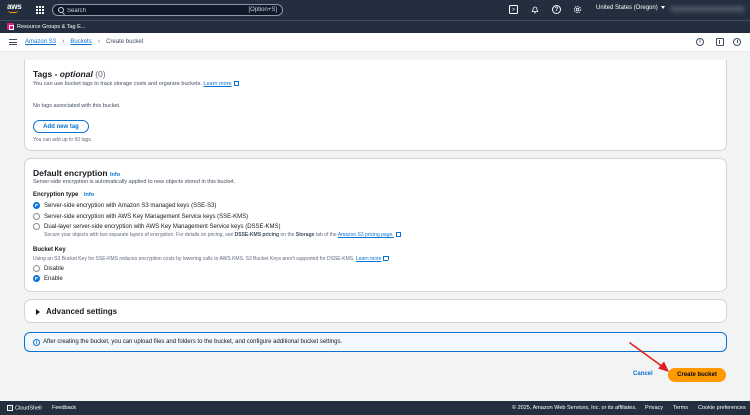  What do you see at coordinates (366, 235) in the screenshot?
I see `s3-pricing-link: Amazon S3 pricing page.` at bounding box center [366, 235].